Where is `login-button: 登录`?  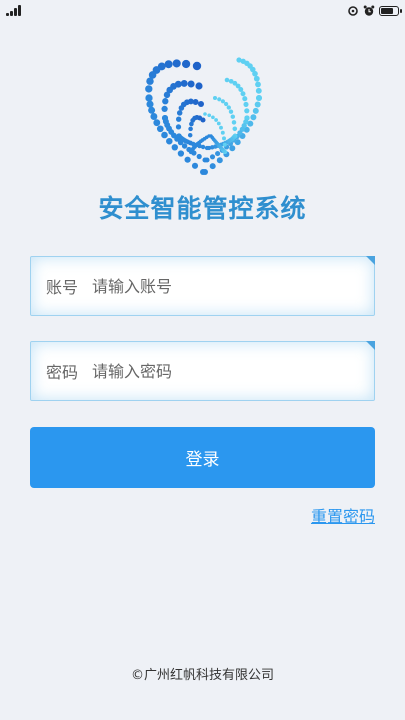 login-button: 登录 is located at coordinates (202, 457).